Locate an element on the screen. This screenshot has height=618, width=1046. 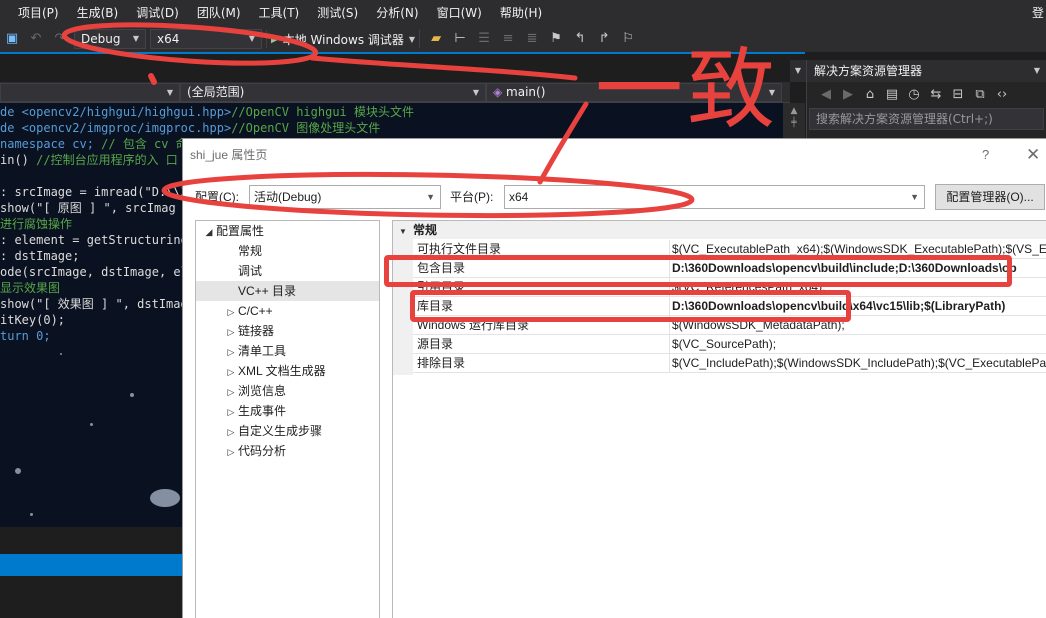
undo-icon: ↶ is located at coordinates (36, 39).